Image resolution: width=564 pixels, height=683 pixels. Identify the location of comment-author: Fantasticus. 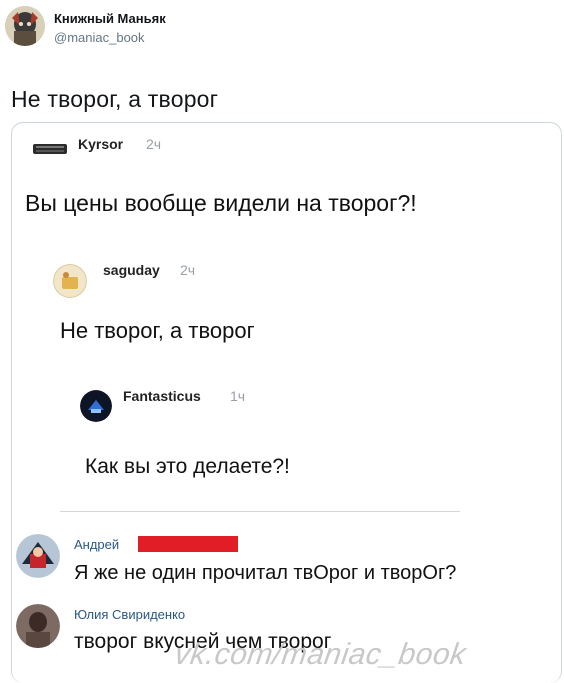
(162, 396).